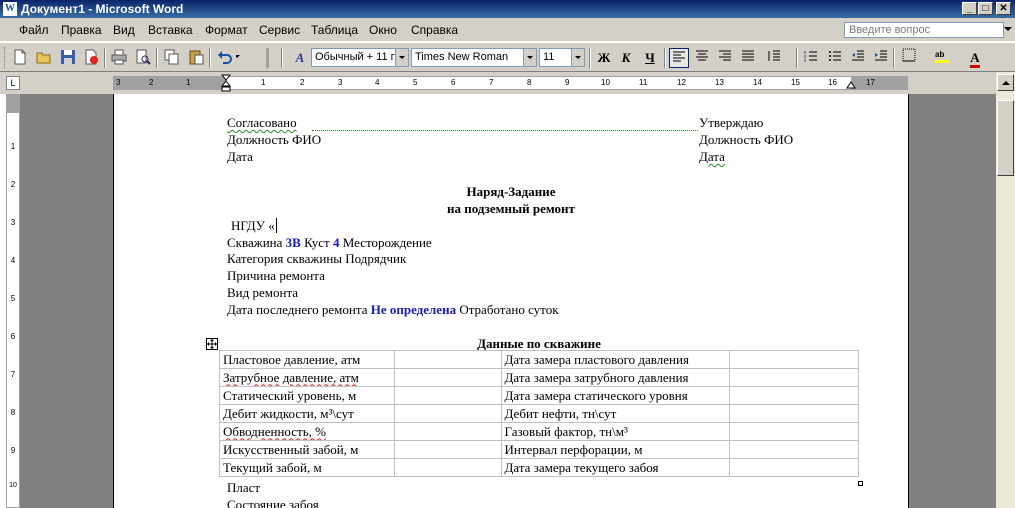  Describe the element at coordinates (13, 485) in the screenshot. I see `ruler-number: 10` at that location.